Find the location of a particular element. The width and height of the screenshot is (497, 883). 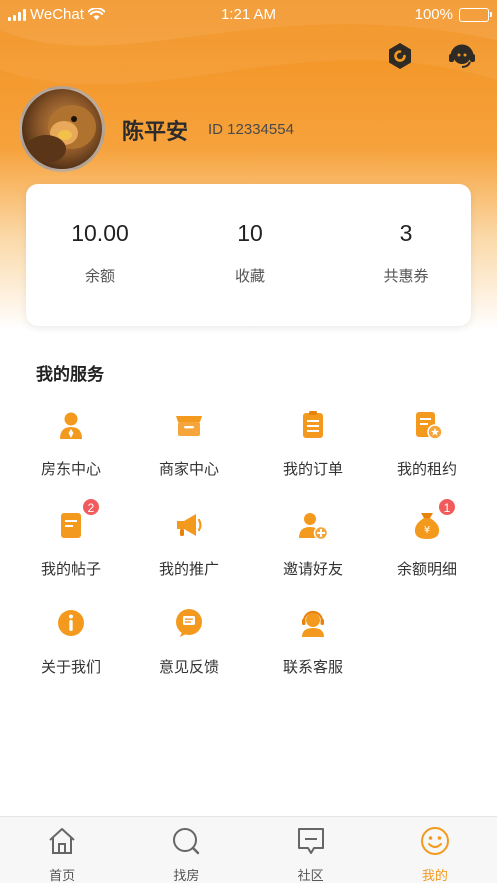

profile-smile-icon is located at coordinates (434, 841).